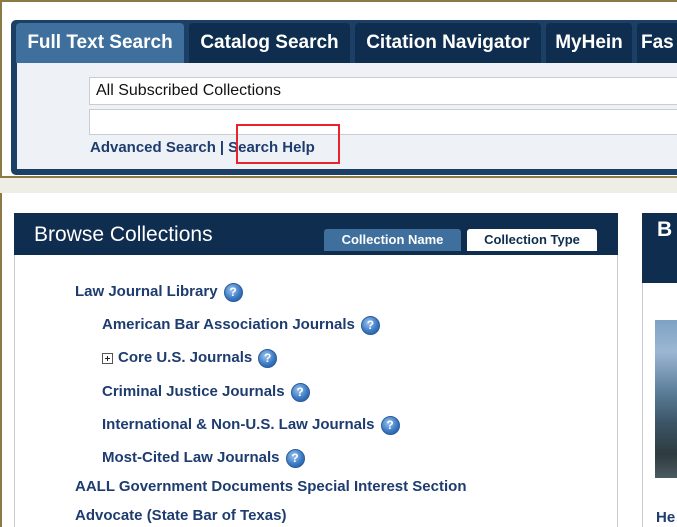  I want to click on collection-item: American Bar Association Journals?, so click(241, 325).